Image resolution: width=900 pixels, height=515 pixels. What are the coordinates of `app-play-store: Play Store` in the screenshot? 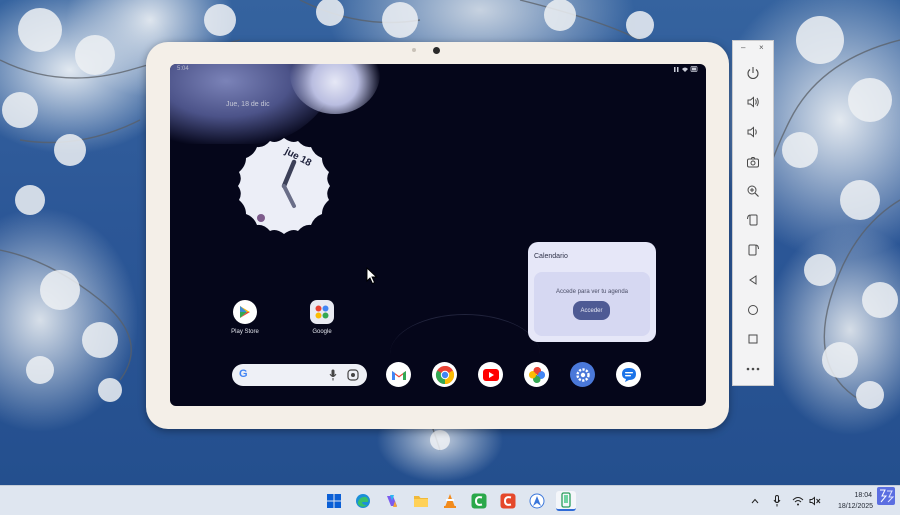 It's located at (245, 317).